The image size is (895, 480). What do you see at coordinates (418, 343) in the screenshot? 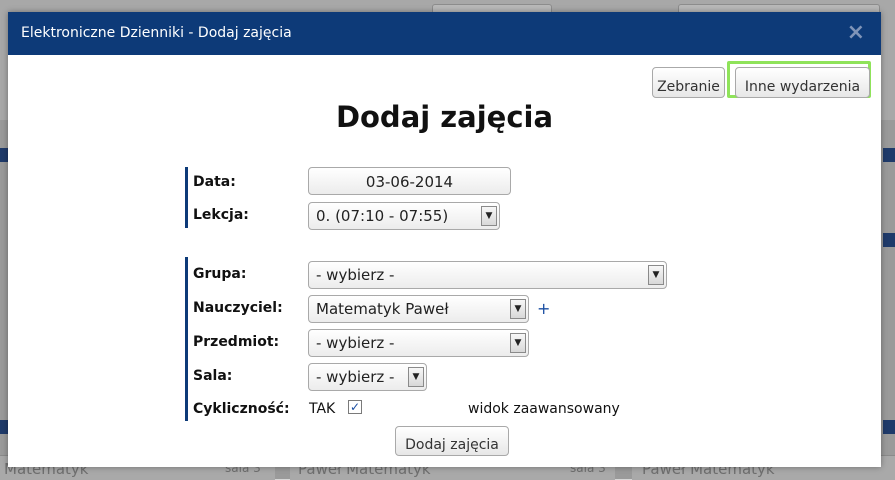
I see `subject-select: - wybierz - ▼` at bounding box center [418, 343].